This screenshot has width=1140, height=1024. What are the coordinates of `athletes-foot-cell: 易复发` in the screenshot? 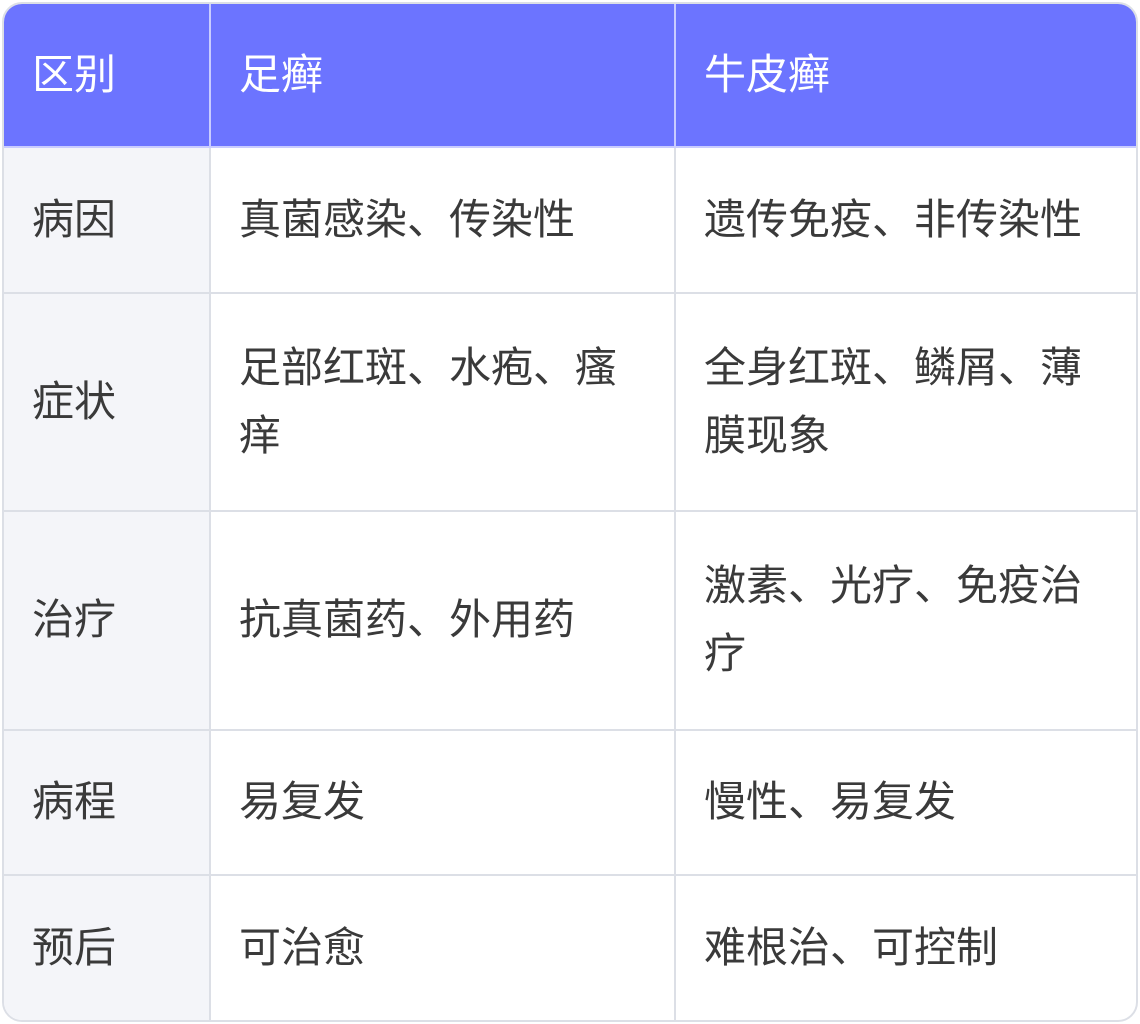 It's located at (442, 802).